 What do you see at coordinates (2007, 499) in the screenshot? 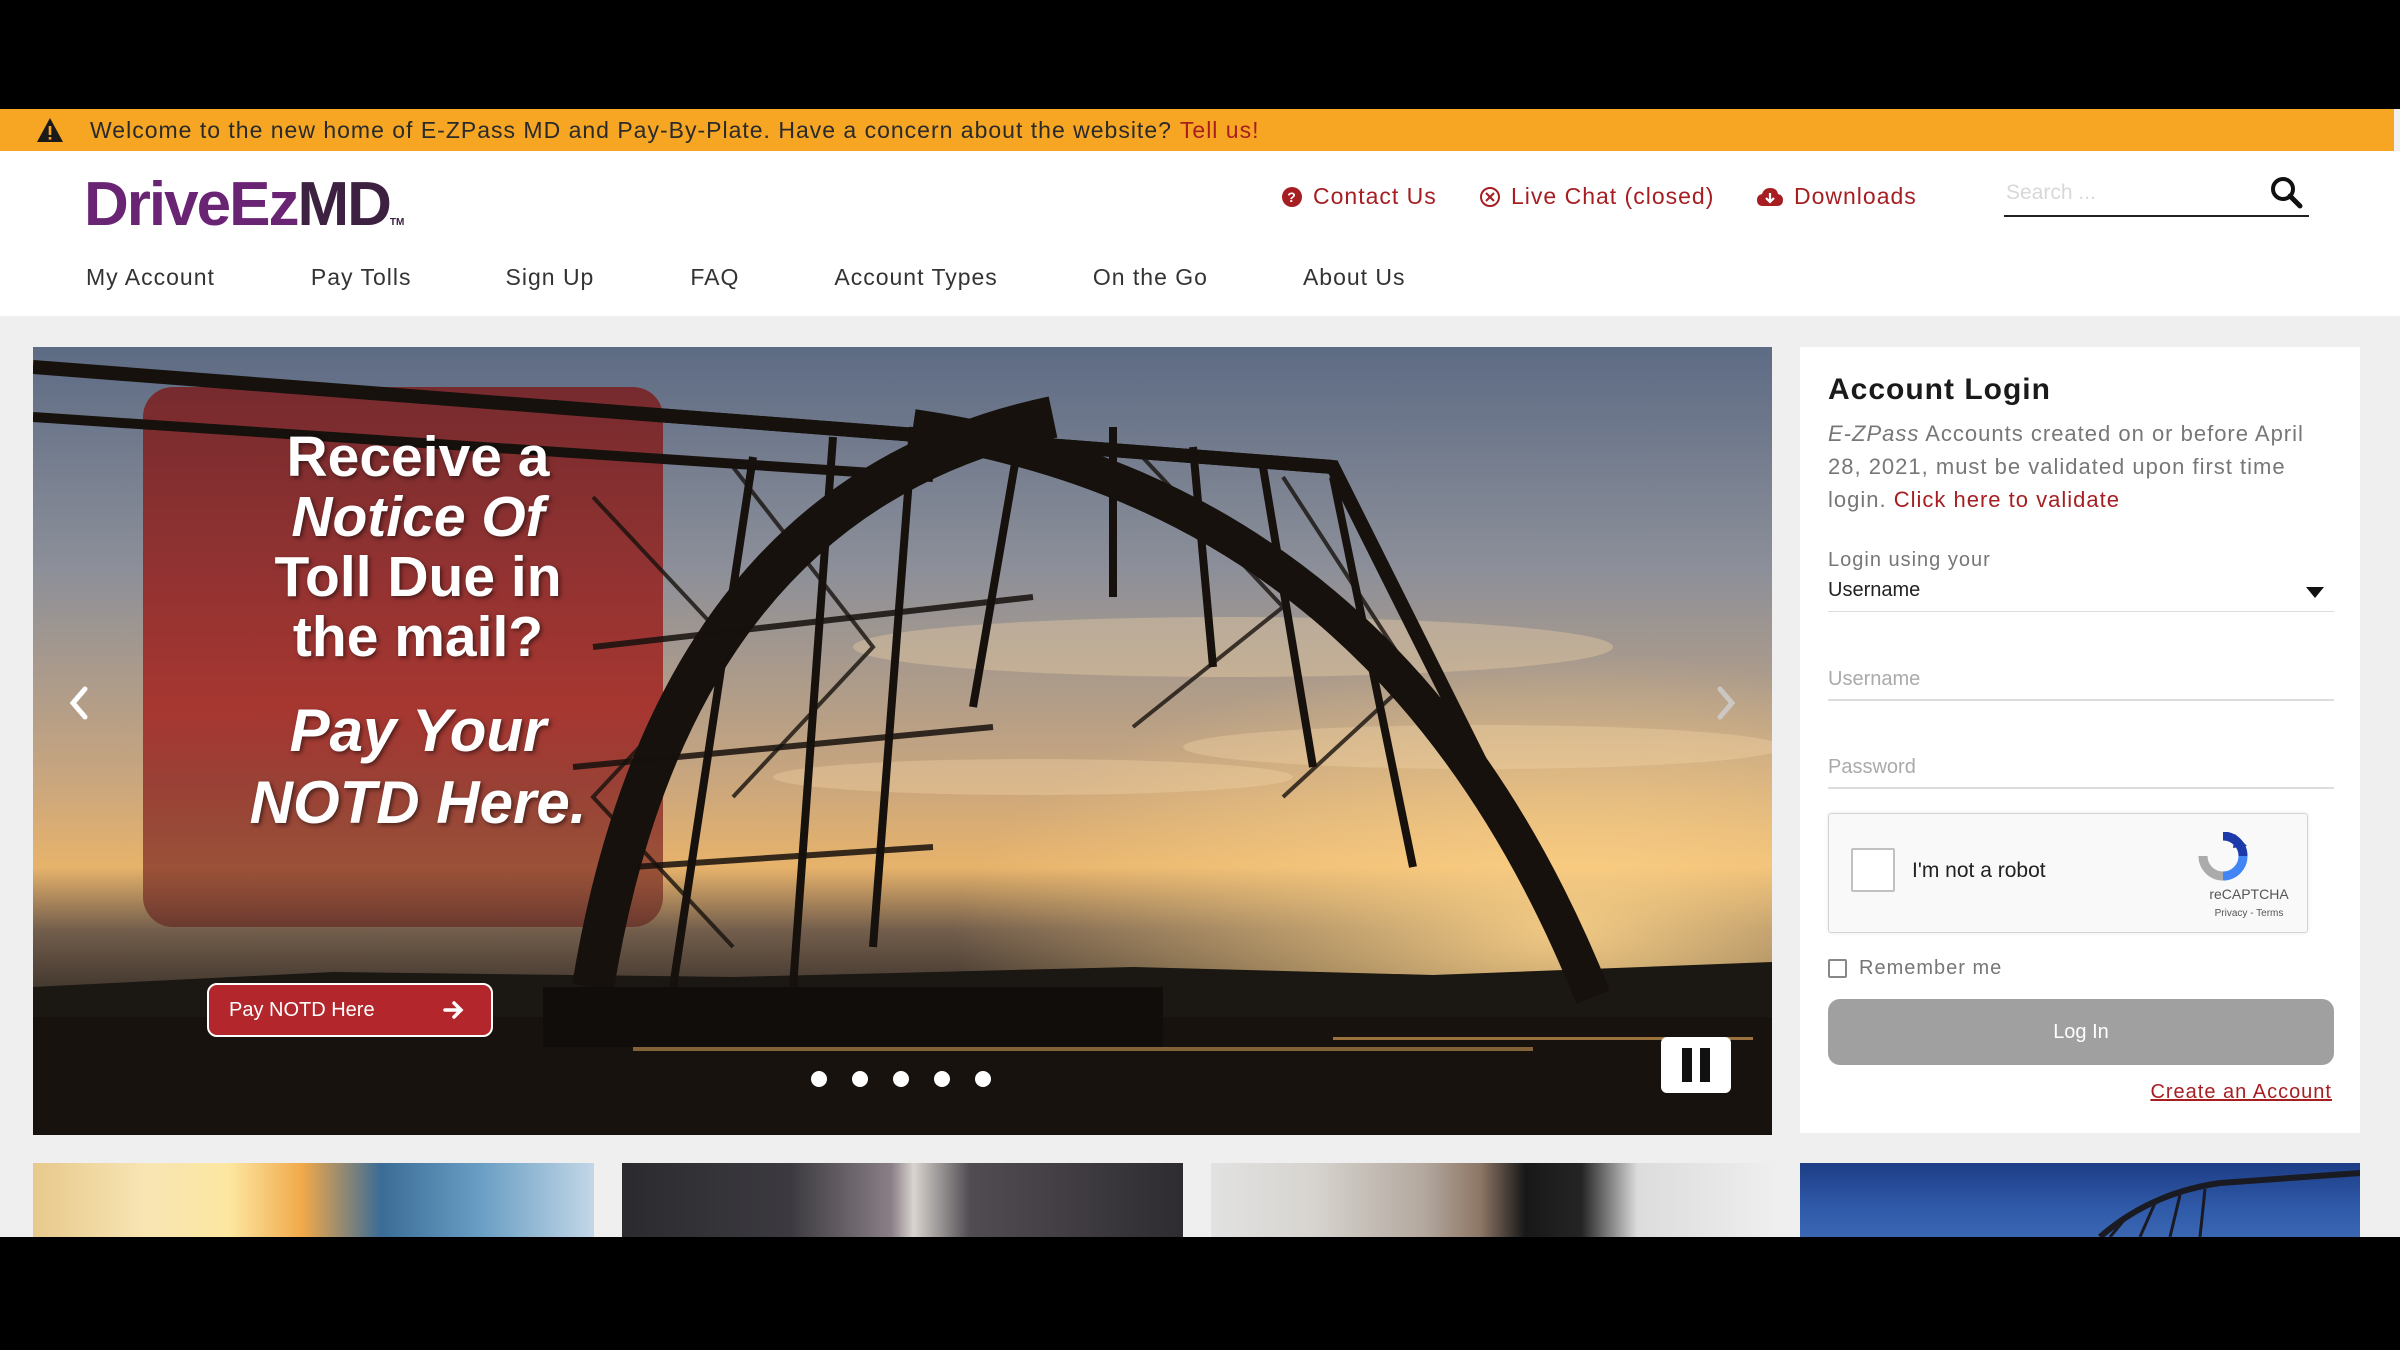
I see `validate-link: Click here to validate` at bounding box center [2007, 499].